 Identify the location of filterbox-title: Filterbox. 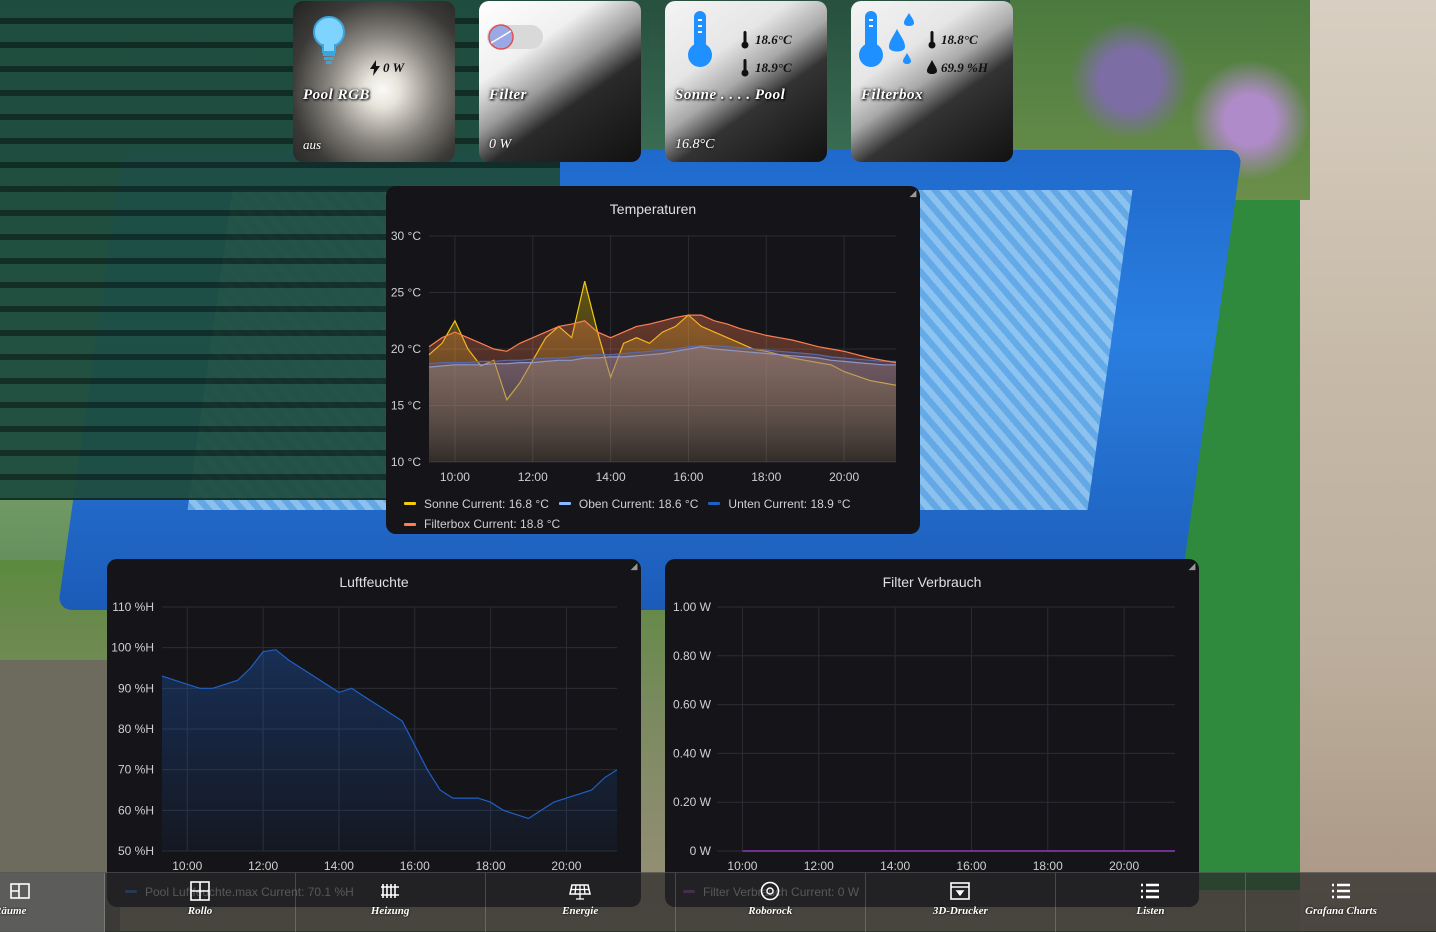
(892, 95).